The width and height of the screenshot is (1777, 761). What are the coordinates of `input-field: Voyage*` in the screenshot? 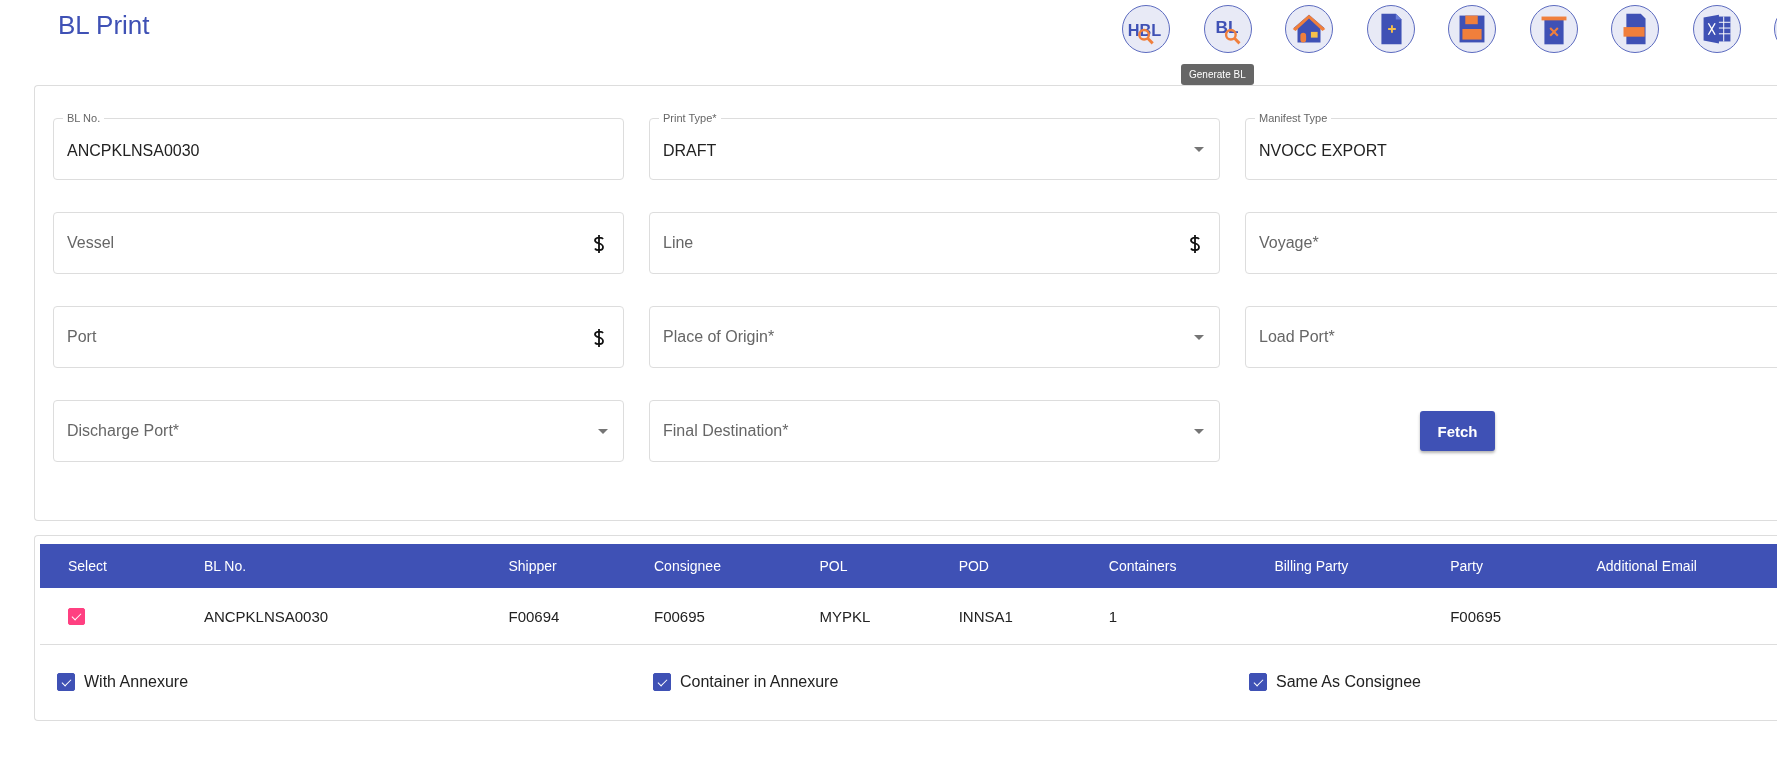 It's located at (1511, 243).